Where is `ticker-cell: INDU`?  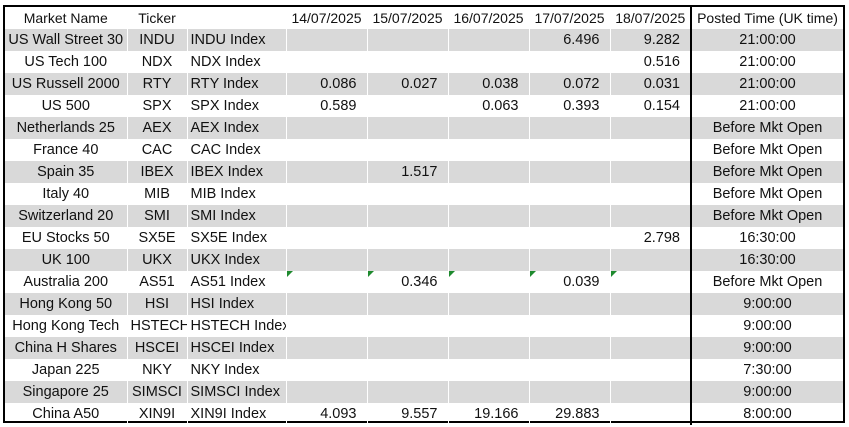
ticker-cell: INDU is located at coordinates (157, 40).